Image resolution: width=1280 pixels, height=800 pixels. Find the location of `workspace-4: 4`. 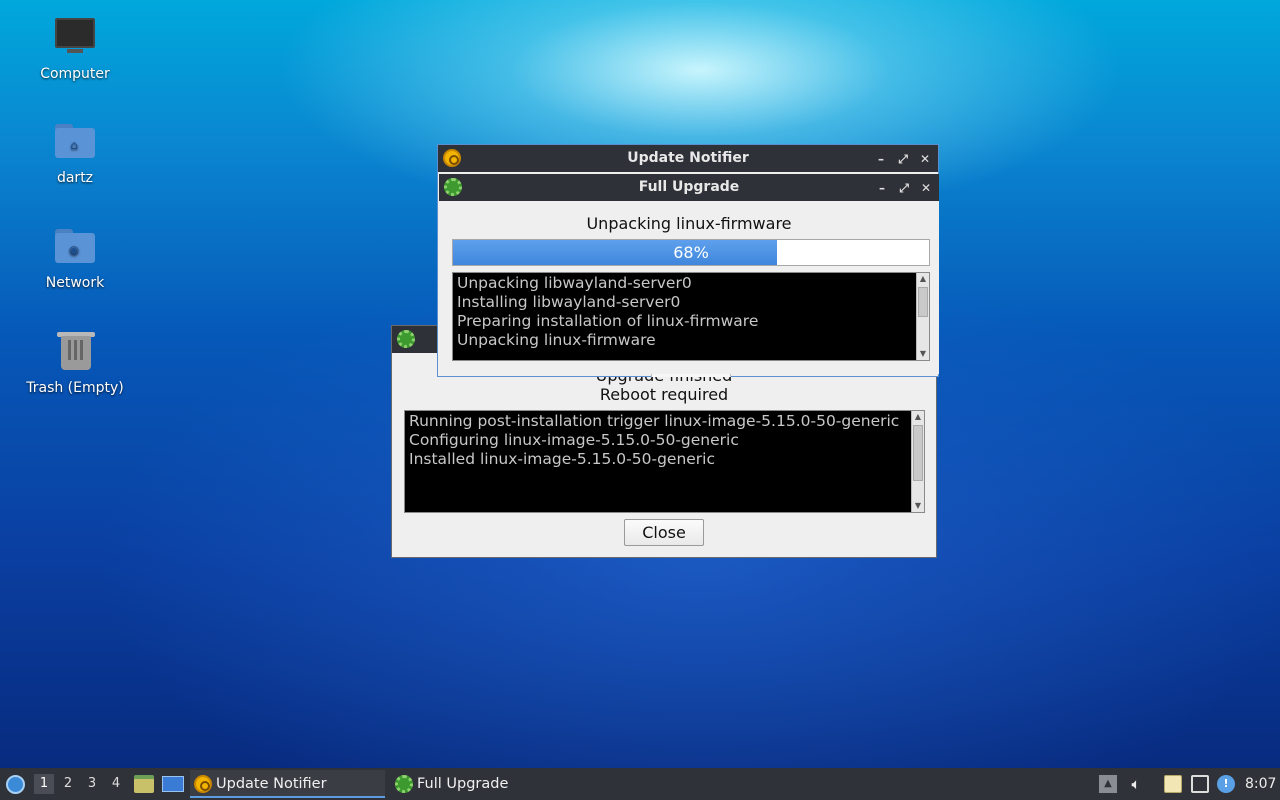

workspace-4: 4 is located at coordinates (116, 784).